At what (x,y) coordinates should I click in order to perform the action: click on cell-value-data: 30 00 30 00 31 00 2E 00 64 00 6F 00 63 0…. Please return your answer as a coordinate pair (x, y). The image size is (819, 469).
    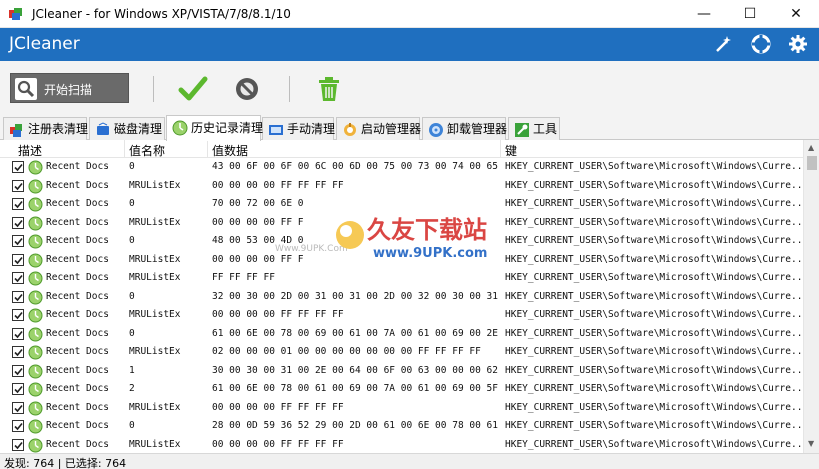
    Looking at the image, I should click on (355, 370).